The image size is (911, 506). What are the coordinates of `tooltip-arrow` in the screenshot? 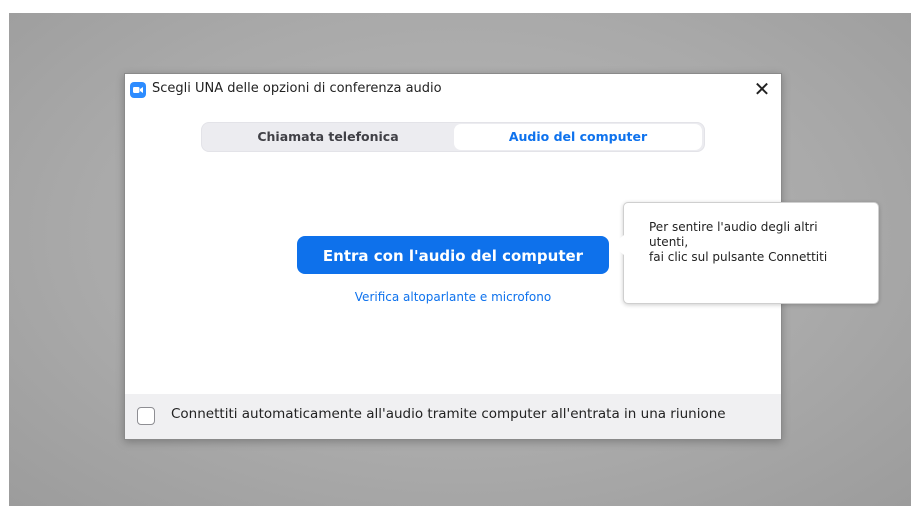 It's located at (618, 245).